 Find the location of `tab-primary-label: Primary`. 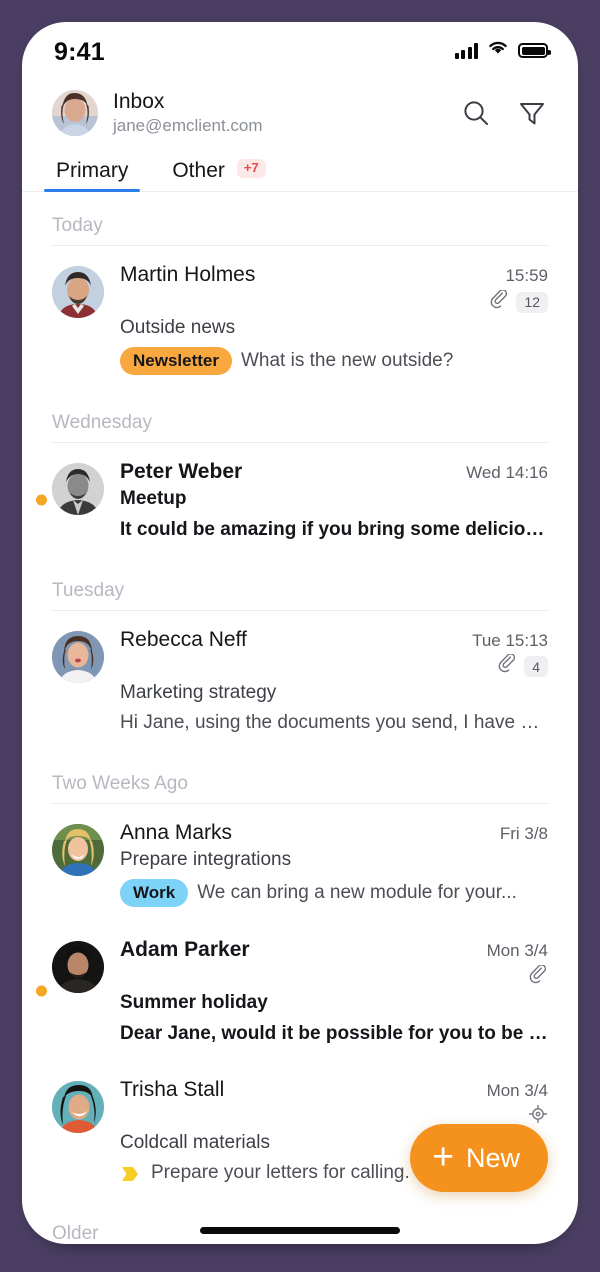

tab-primary-label: Primary is located at coordinates (92, 170).